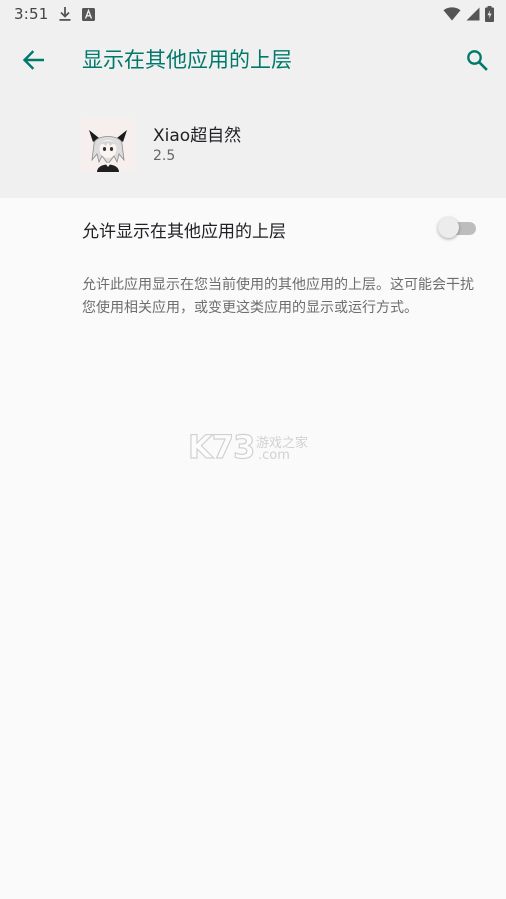 Image resolution: width=506 pixels, height=899 pixels. I want to click on status-time: 3:51, so click(31, 14).